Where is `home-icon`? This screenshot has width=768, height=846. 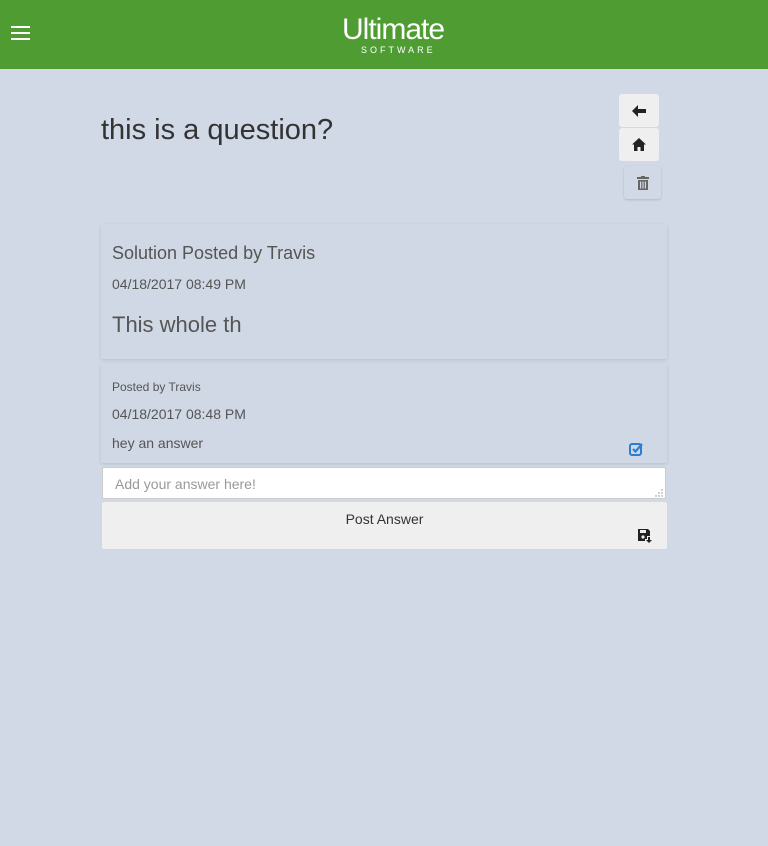 home-icon is located at coordinates (639, 144).